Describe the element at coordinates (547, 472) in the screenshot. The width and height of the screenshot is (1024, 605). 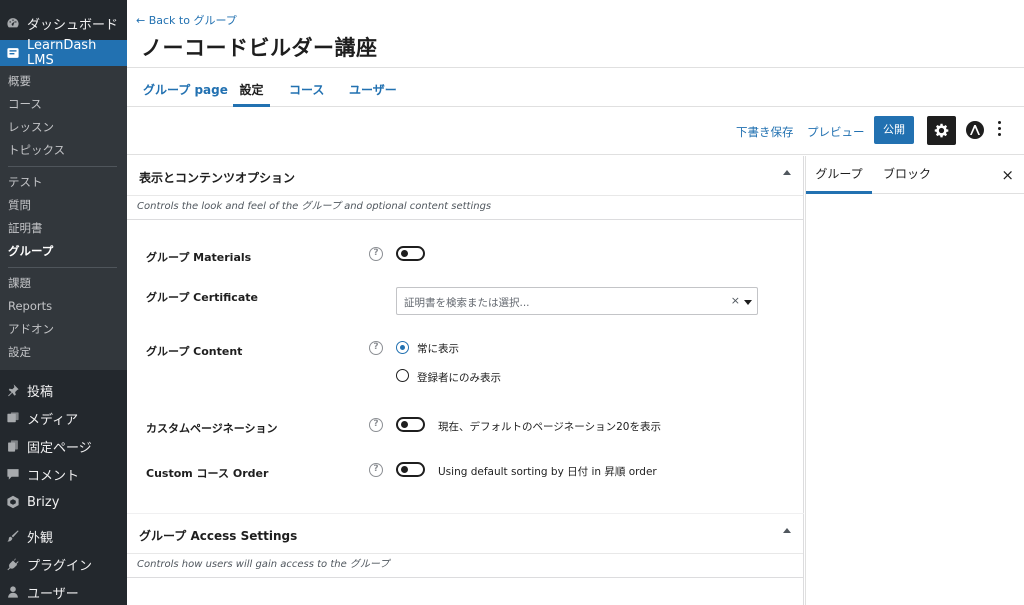
I see `course-order-status: Using default sorting by 日付 in 昇順 order` at that location.